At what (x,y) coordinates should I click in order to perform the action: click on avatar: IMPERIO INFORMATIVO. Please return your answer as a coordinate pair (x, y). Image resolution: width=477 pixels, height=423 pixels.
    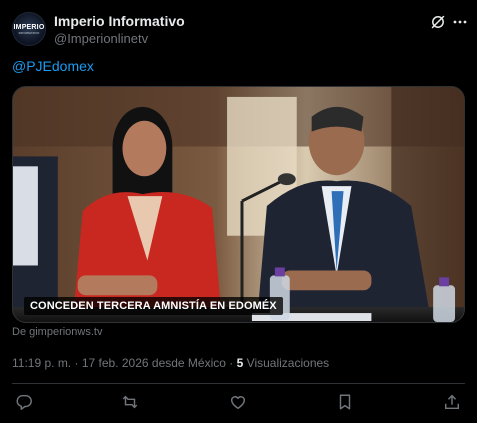
    Looking at the image, I should click on (29, 29).